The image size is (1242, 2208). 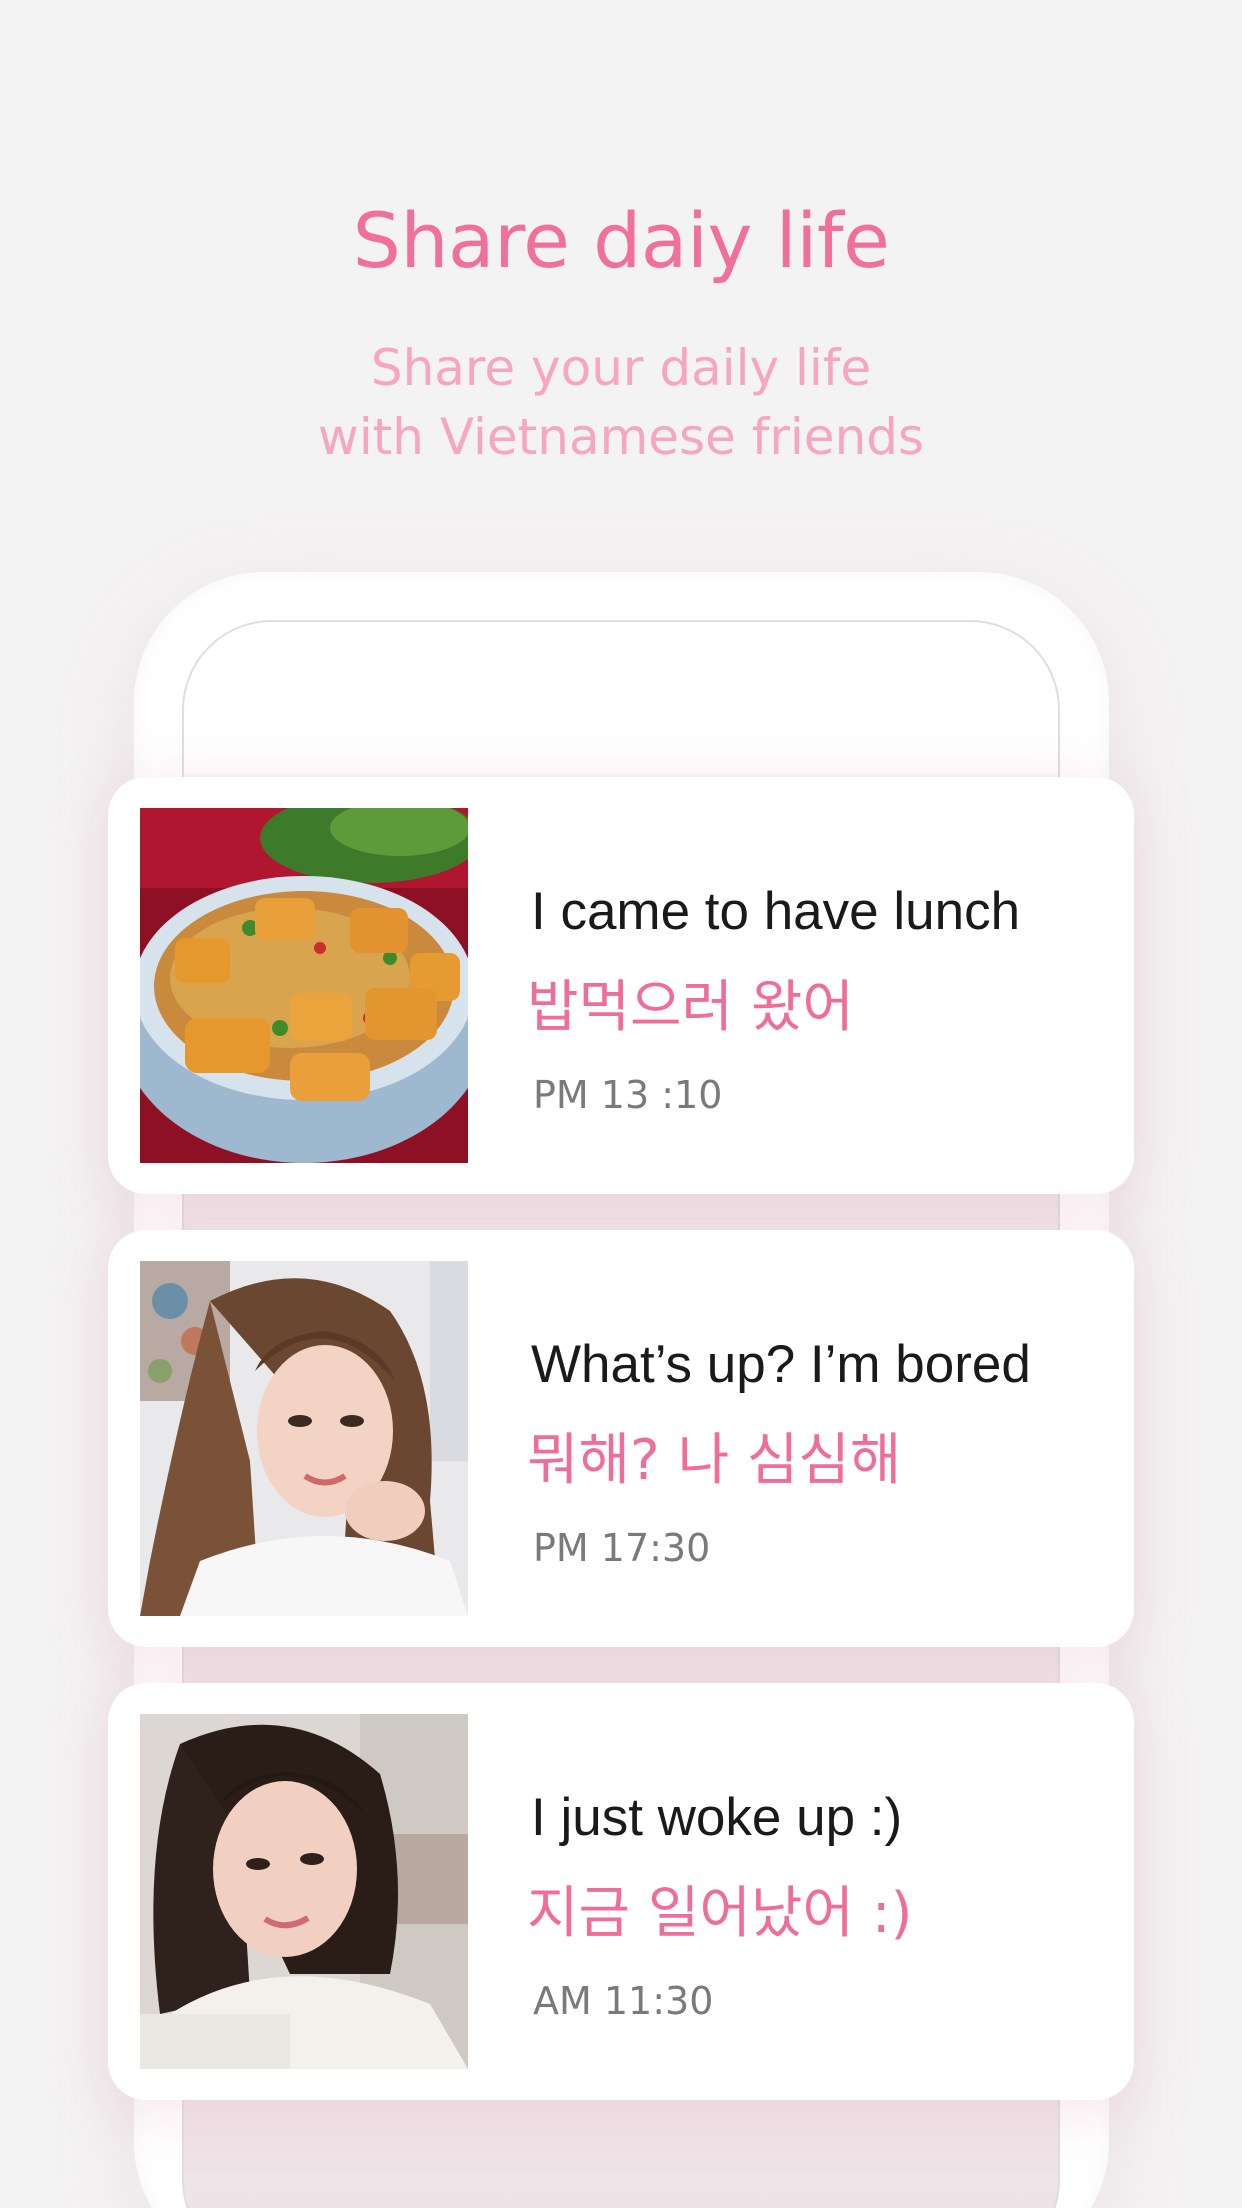 I want to click on message-time: PM 13 :10, so click(x=628, y=1095).